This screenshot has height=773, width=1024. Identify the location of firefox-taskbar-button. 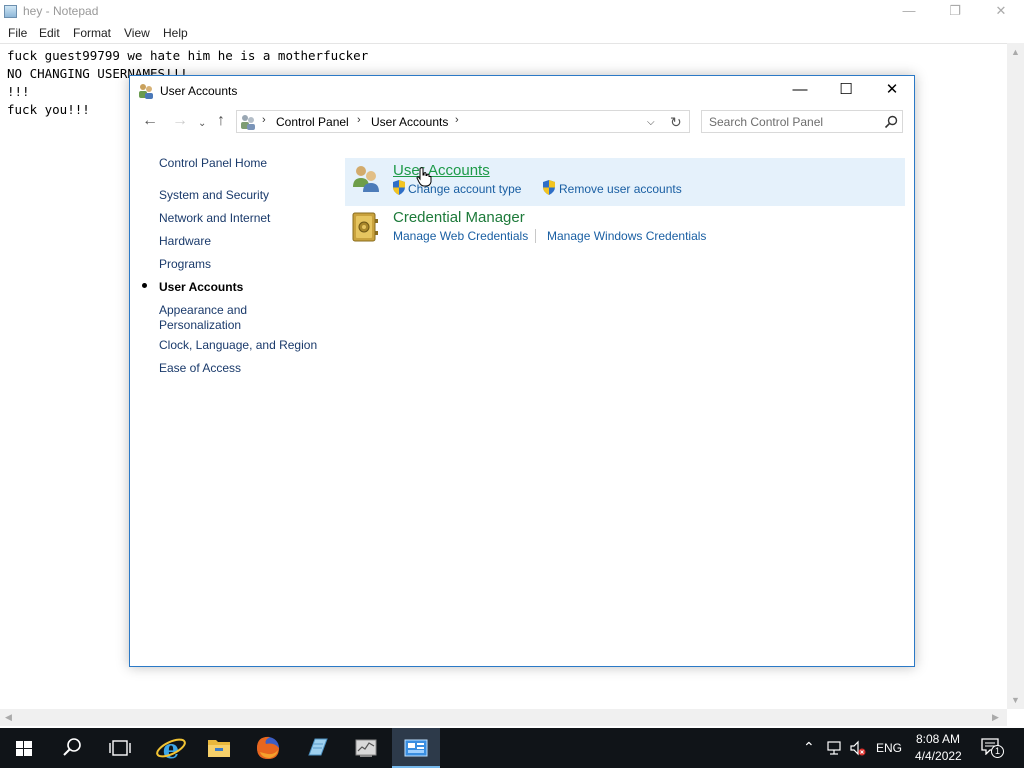
(268, 748).